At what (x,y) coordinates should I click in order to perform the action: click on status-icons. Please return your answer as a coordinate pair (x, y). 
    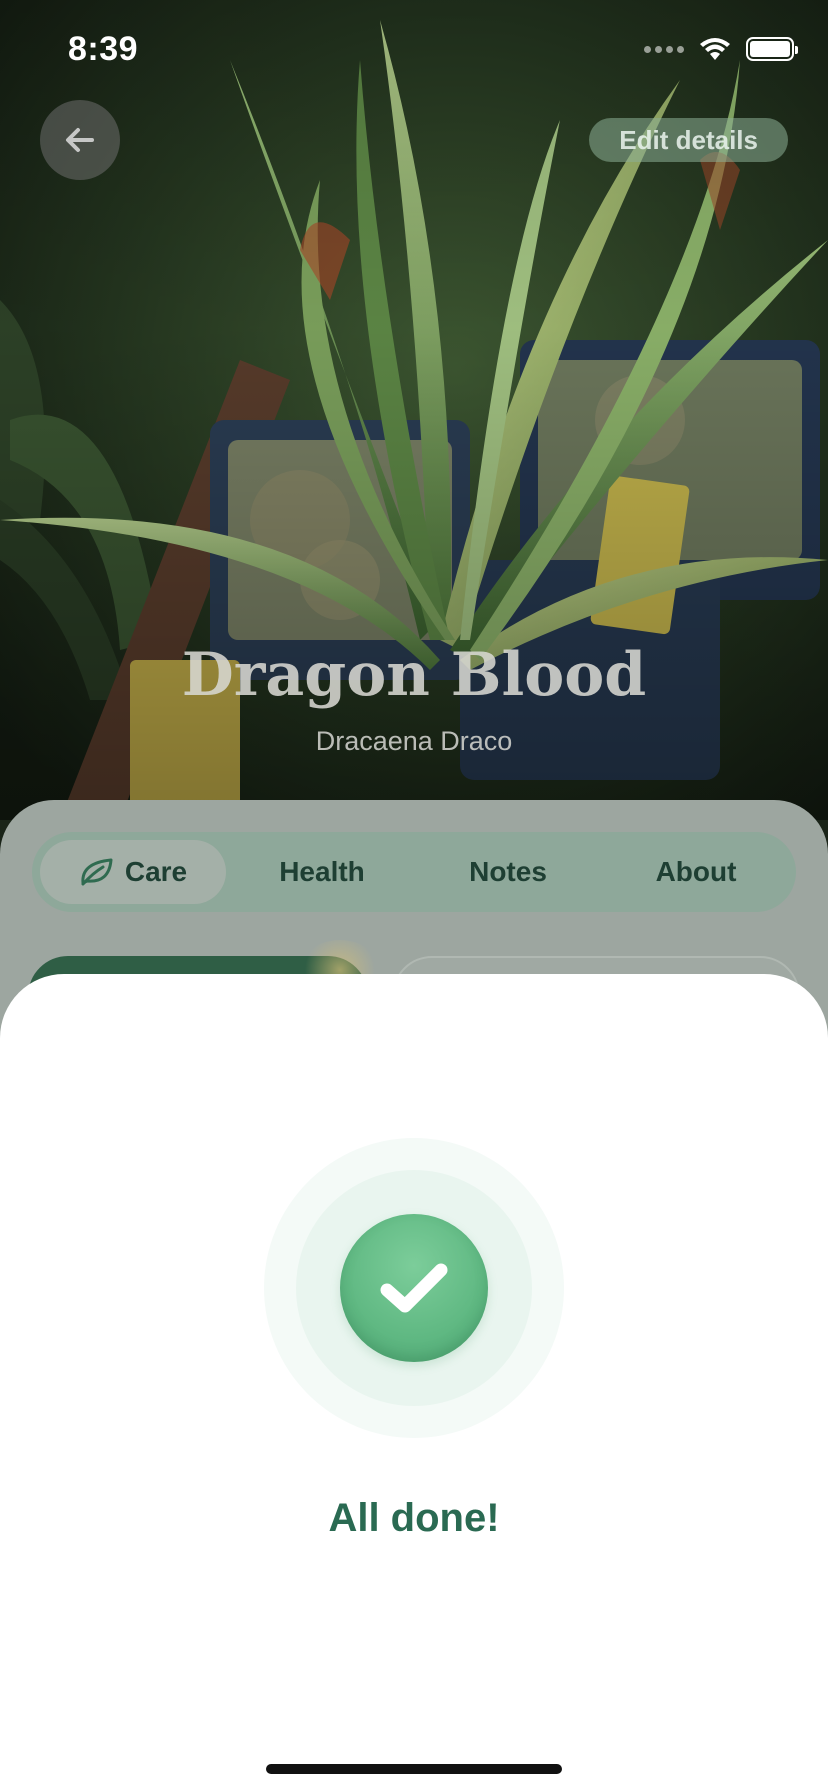
    Looking at the image, I should click on (721, 49).